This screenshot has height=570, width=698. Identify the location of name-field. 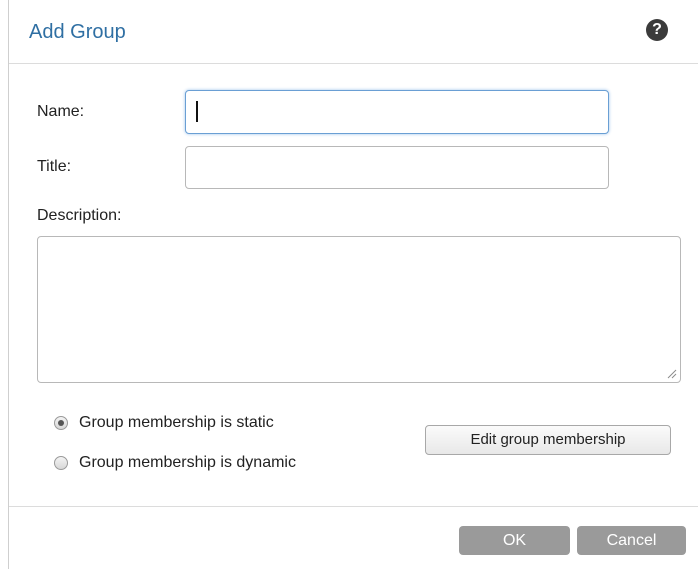
(397, 112).